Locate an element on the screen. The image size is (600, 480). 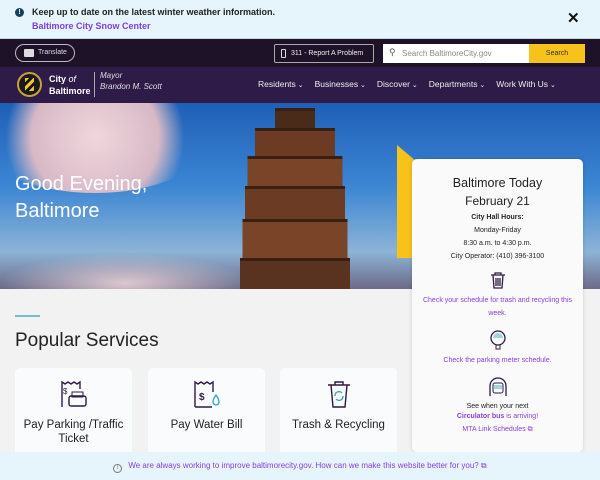
phone-icon is located at coordinates (283, 53).